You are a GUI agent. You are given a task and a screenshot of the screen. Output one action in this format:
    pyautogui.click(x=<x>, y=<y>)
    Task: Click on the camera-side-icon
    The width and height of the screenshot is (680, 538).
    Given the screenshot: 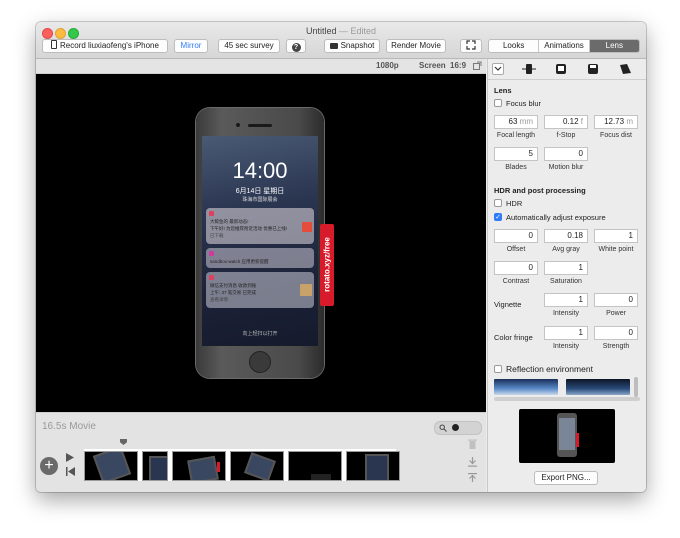 What is the action you would take?
    pyautogui.click(x=529, y=69)
    